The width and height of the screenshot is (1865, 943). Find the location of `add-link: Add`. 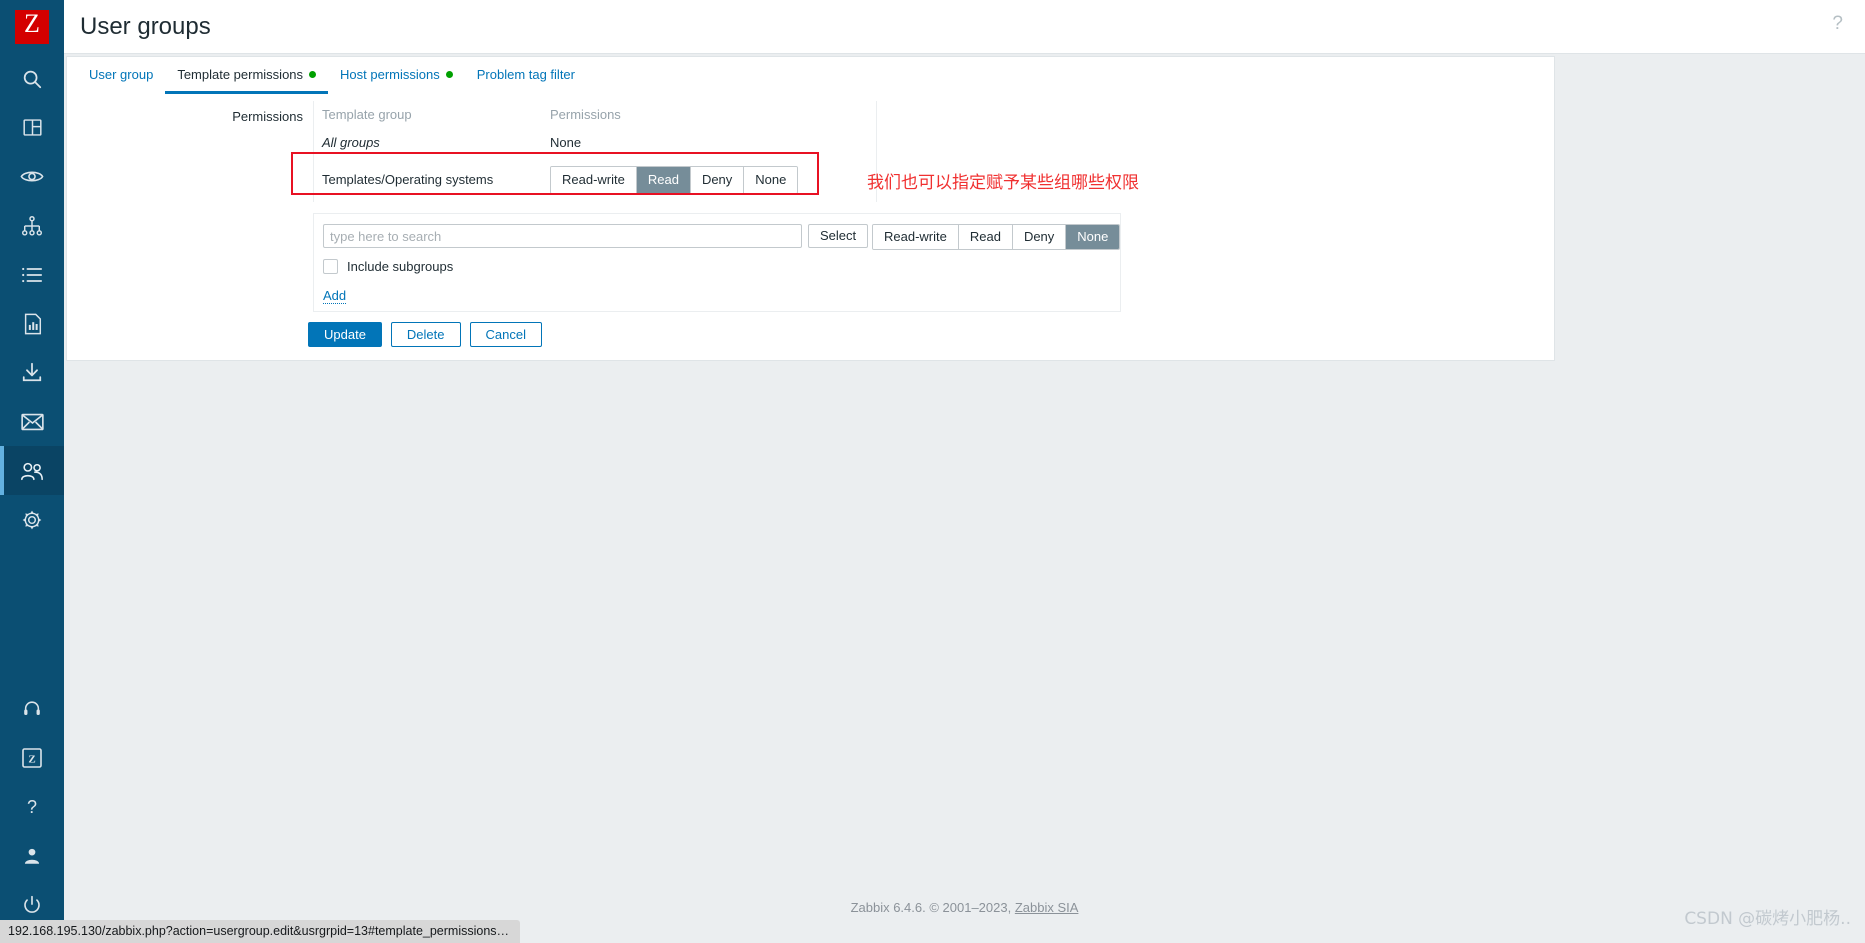

add-link: Add is located at coordinates (335, 296).